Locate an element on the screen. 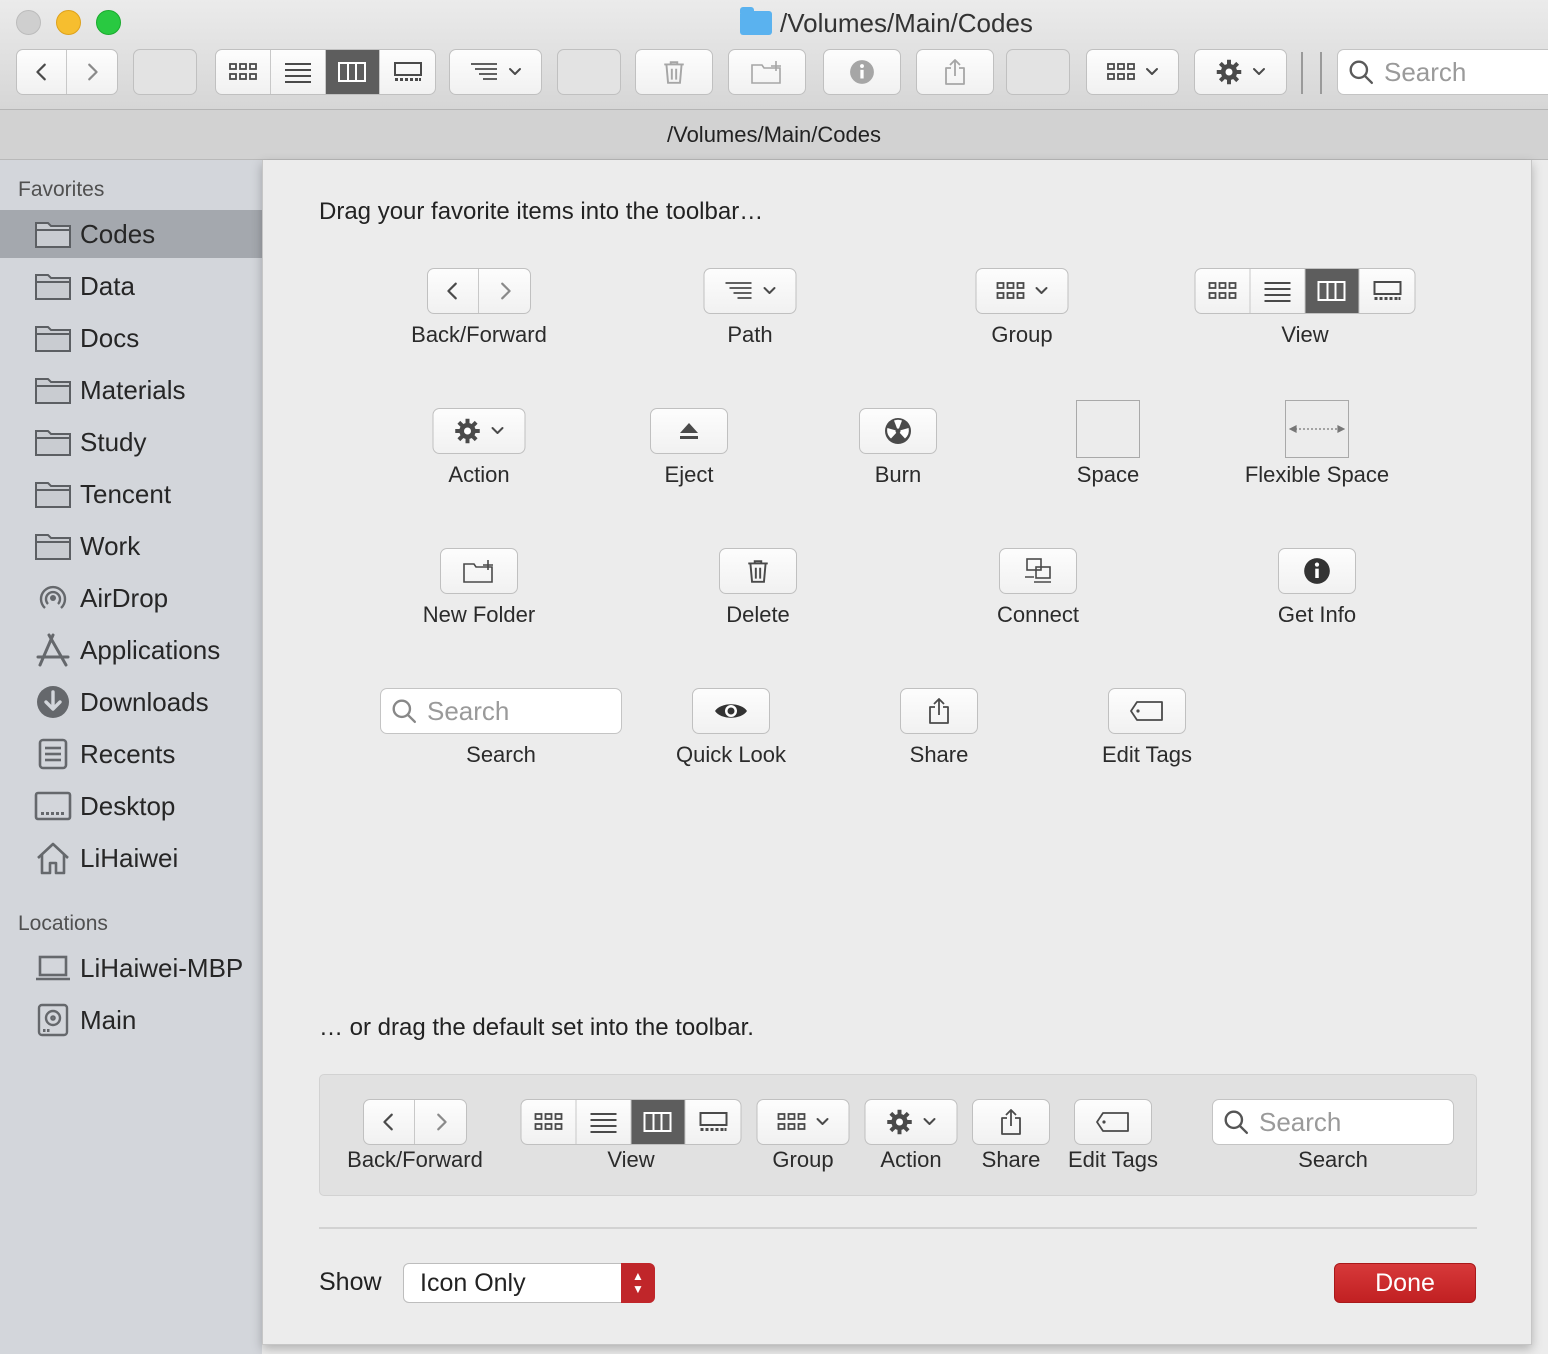  view-control is located at coordinates (1305, 291).